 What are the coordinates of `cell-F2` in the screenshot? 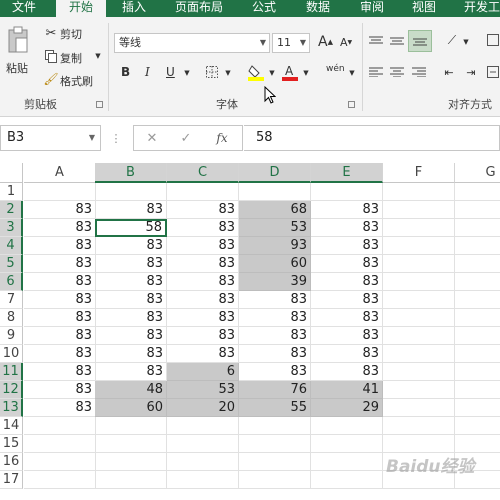 It's located at (419, 210).